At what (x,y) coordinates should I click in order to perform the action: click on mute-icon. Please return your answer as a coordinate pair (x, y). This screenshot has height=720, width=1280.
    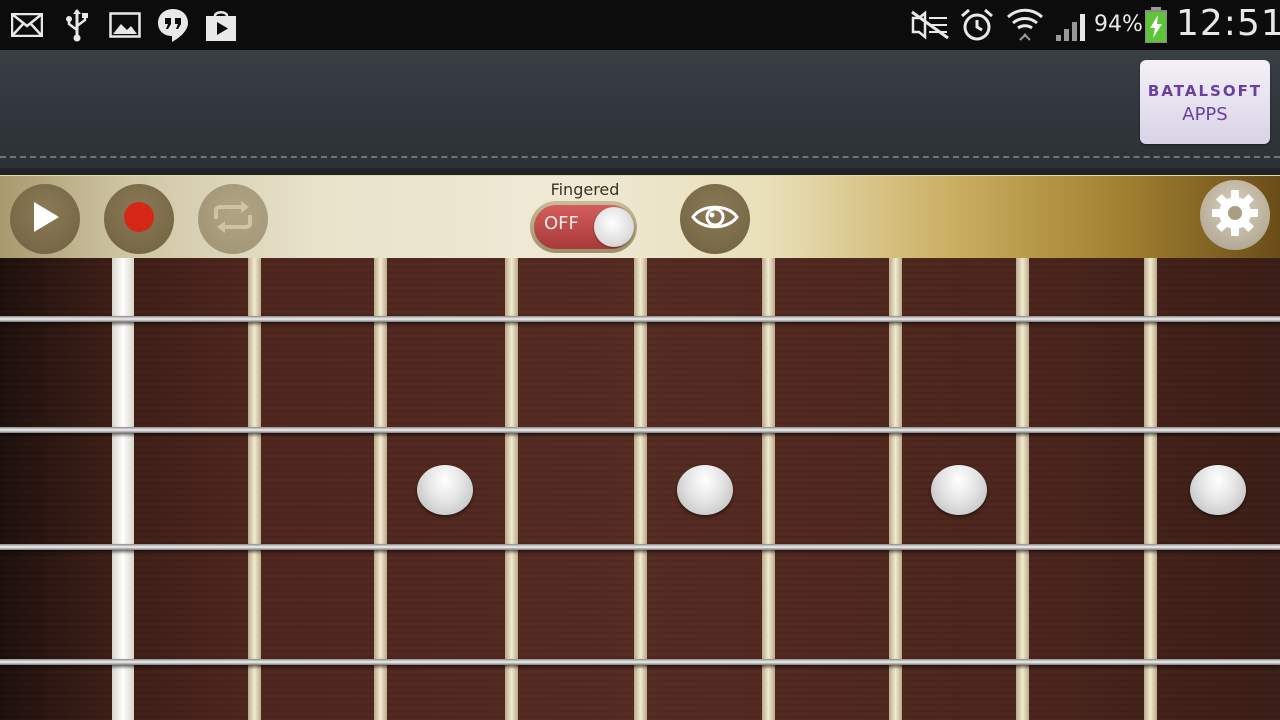
    Looking at the image, I should click on (930, 25).